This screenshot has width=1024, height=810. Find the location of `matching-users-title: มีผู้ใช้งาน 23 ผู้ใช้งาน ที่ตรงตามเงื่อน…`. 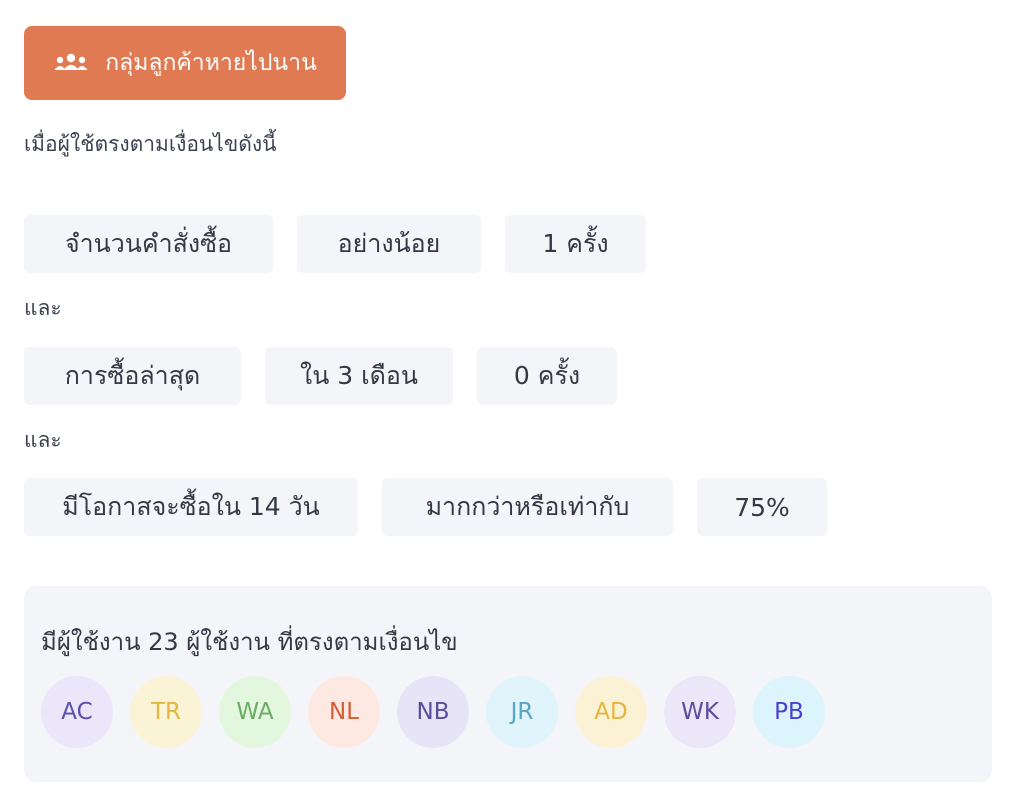

matching-users-title: มีผู้ใช้งาน 23 ผู้ใช้งาน ที่ตรงตามเงื่อน… is located at coordinates (249, 642).